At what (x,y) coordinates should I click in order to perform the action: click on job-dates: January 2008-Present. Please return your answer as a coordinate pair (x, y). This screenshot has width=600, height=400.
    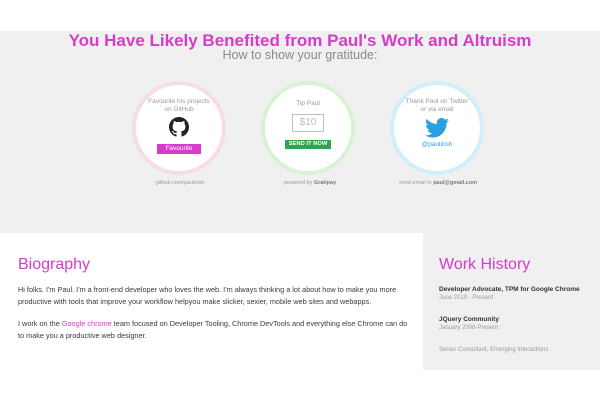
    Looking at the image, I should click on (469, 328).